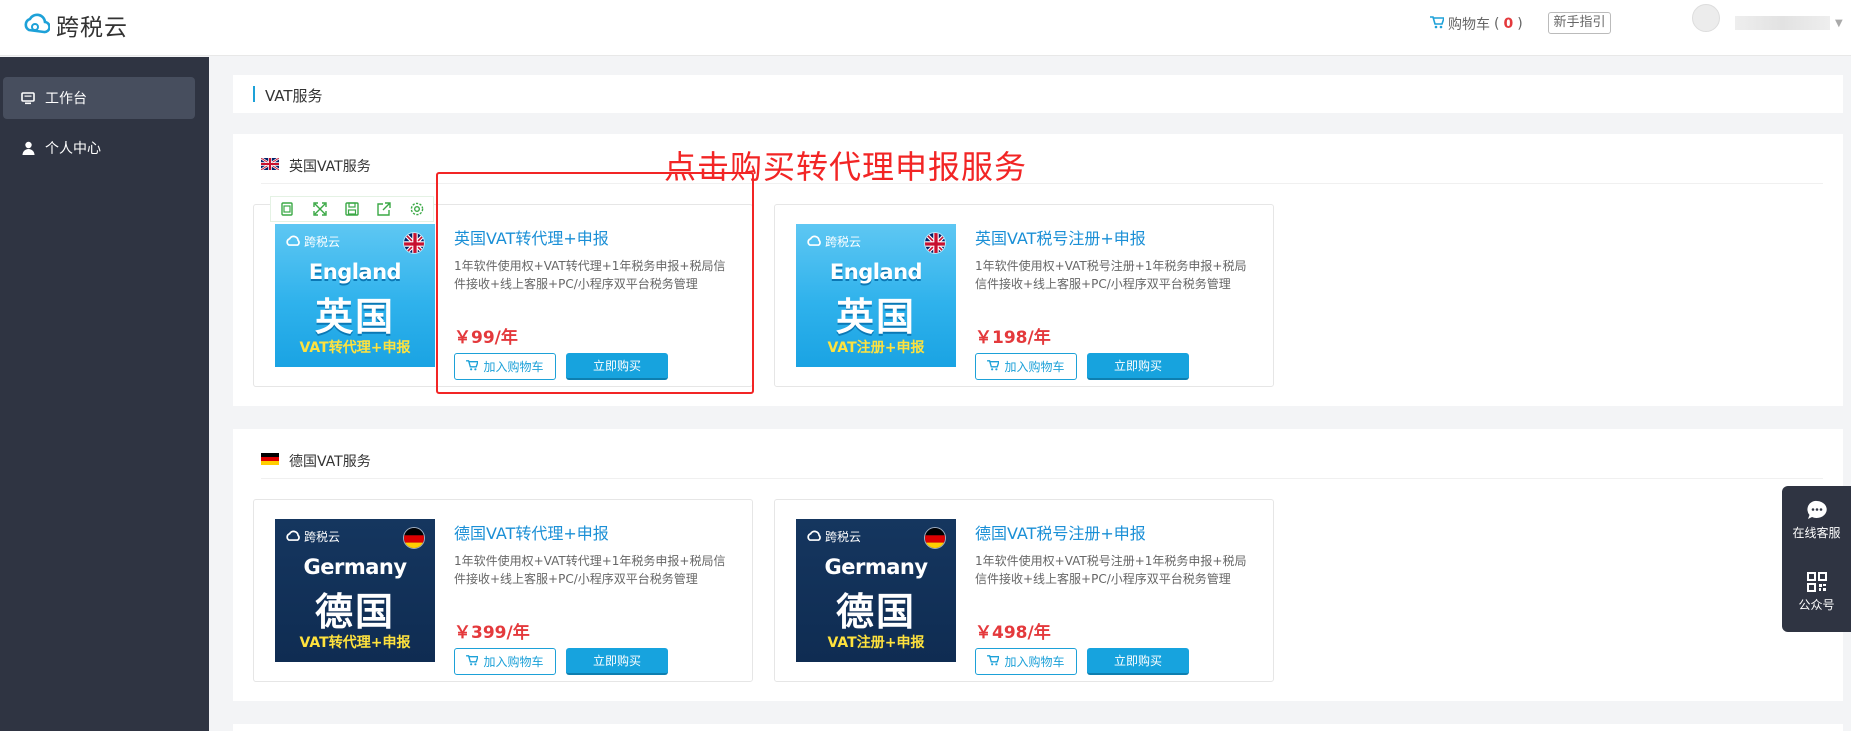 The image size is (1851, 731). What do you see at coordinates (73, 149) in the screenshot?
I see `sidebar-item-label: 个人中心` at bounding box center [73, 149].